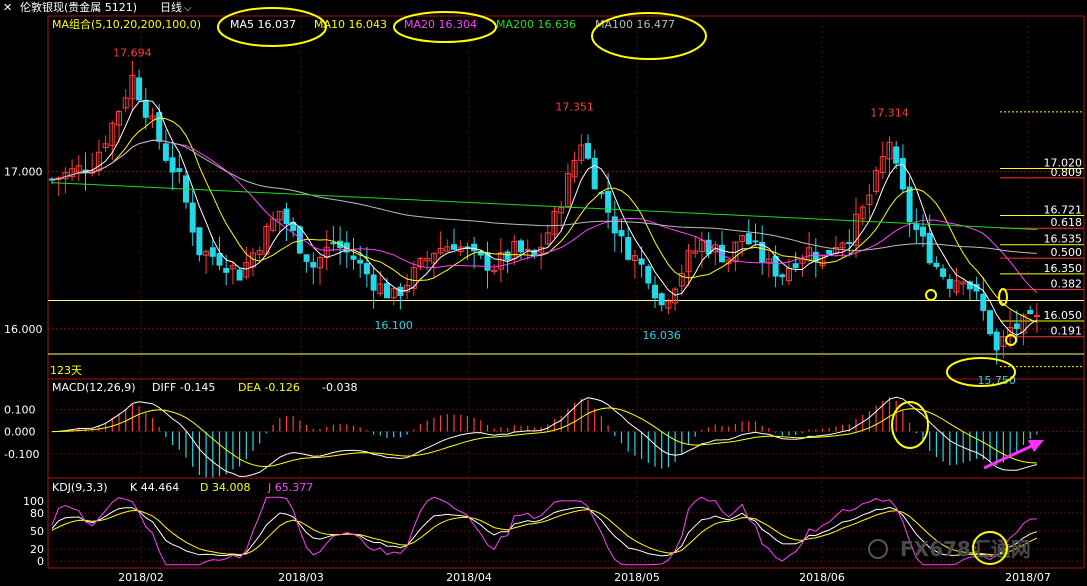 The image size is (1087, 586). I want to click on macd-y-tick-label: 0.100, so click(20, 409).